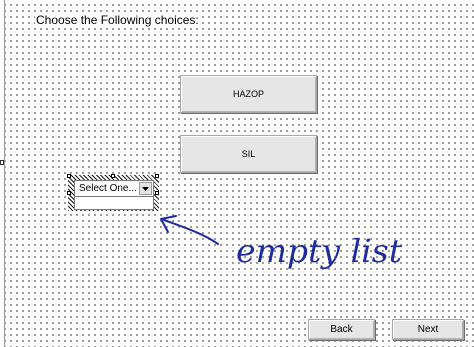  Describe the element at coordinates (248, 154) in the screenshot. I see `sil-button: SIL` at that location.